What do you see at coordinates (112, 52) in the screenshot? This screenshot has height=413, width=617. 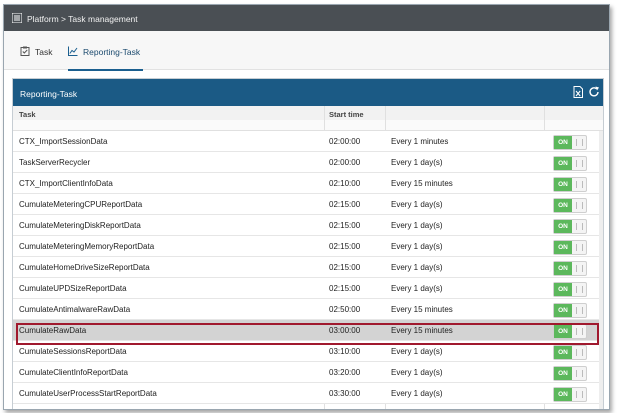 I see `tab-reporting-task-label: Reporting-Task` at bounding box center [112, 52].